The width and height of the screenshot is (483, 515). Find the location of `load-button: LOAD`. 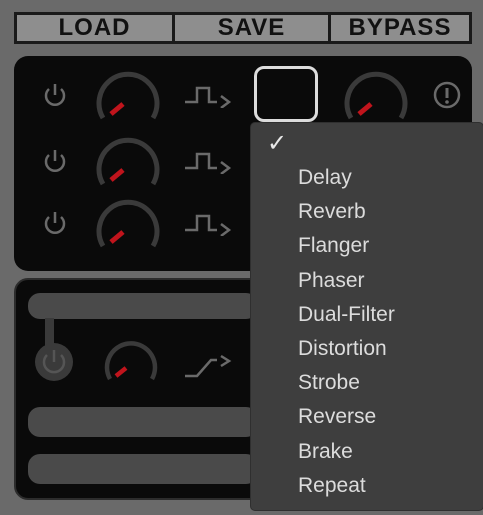

load-button: LOAD is located at coordinates (96, 28).